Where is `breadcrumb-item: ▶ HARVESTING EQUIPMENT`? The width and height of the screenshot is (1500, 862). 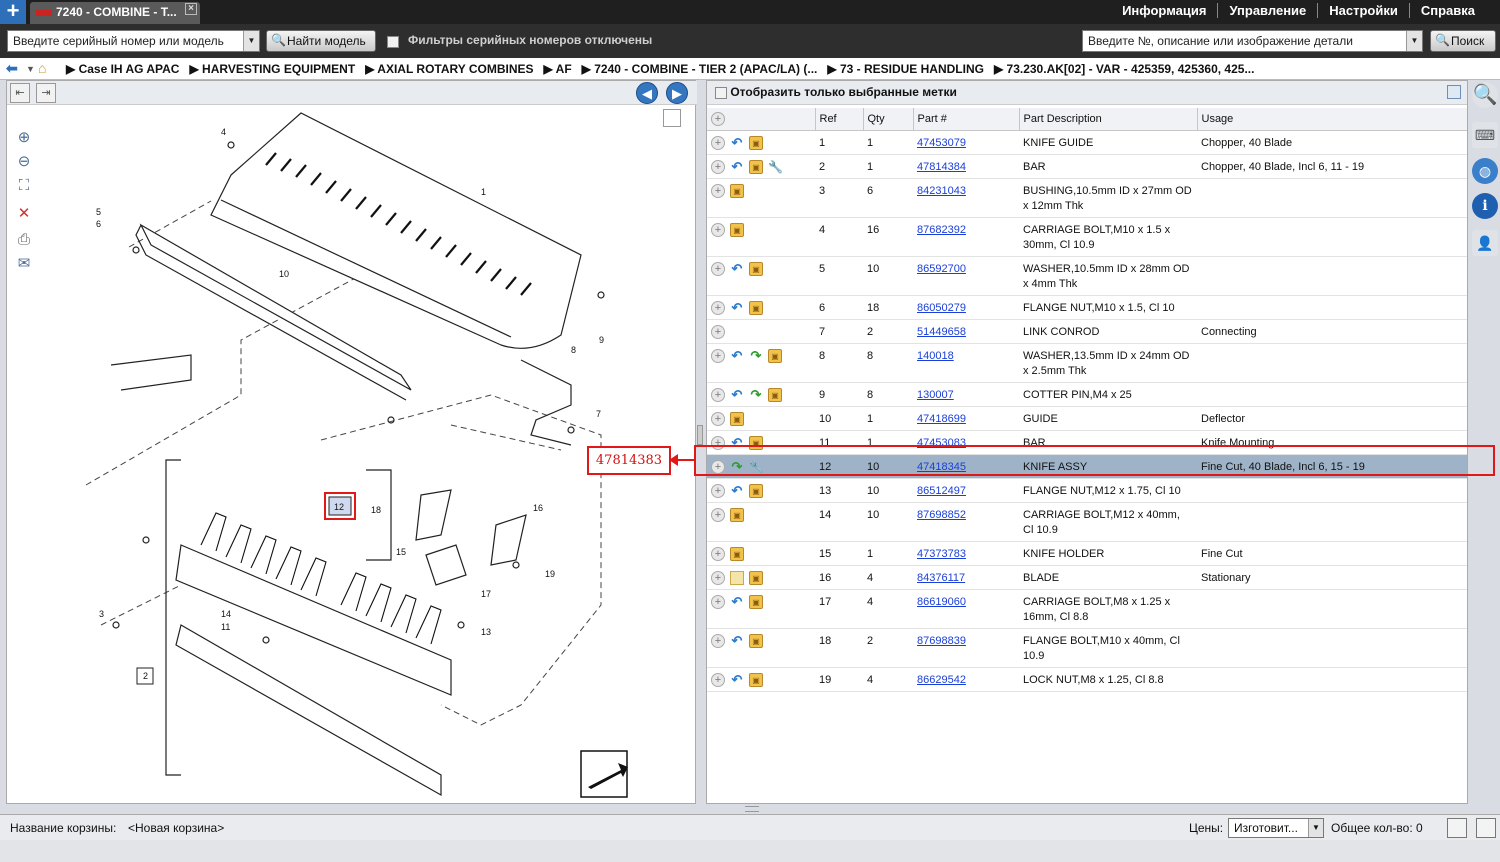 breadcrumb-item: ▶ HARVESTING EQUIPMENT is located at coordinates (272, 69).